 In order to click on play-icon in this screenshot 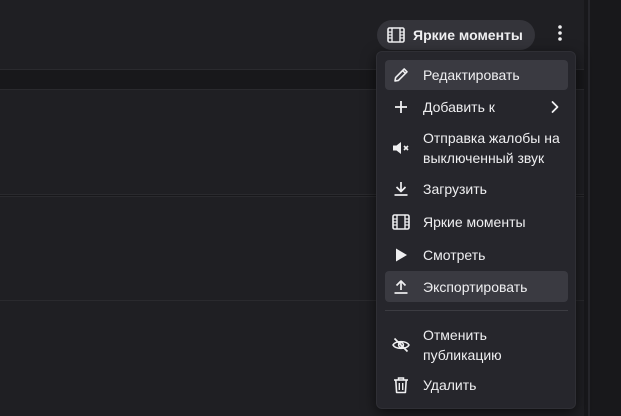, I will do `click(401, 255)`.